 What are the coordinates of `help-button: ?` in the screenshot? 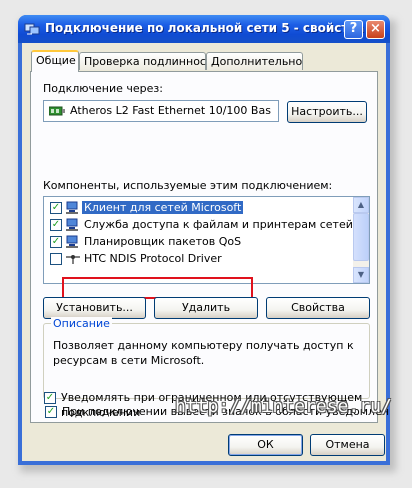 It's located at (353, 29).